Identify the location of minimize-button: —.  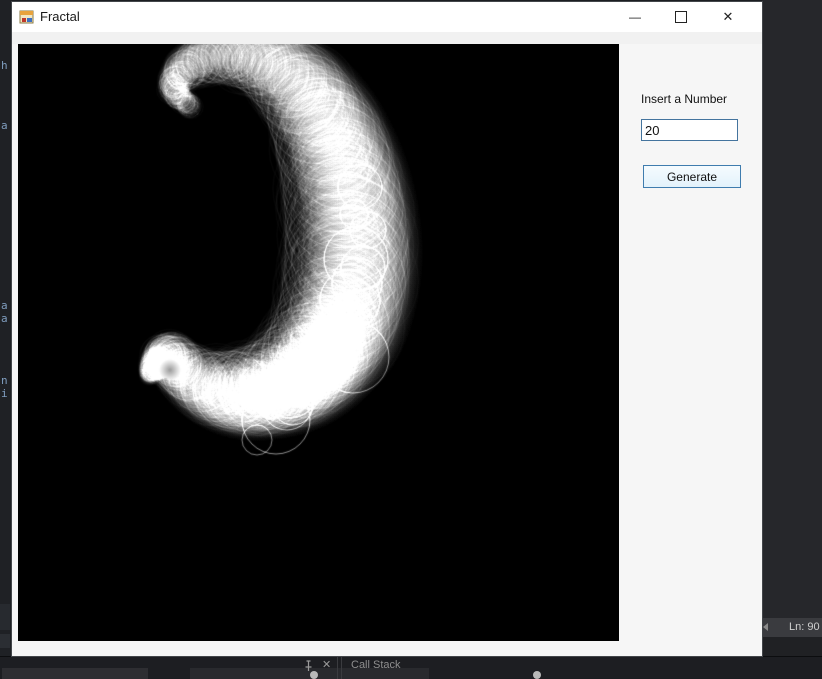
(635, 17).